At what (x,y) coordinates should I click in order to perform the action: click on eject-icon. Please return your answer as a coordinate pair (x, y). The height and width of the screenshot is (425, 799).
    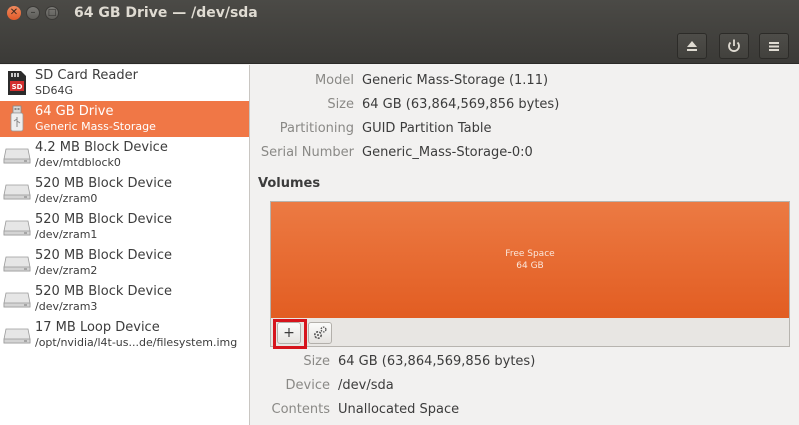
    Looking at the image, I should click on (692, 46).